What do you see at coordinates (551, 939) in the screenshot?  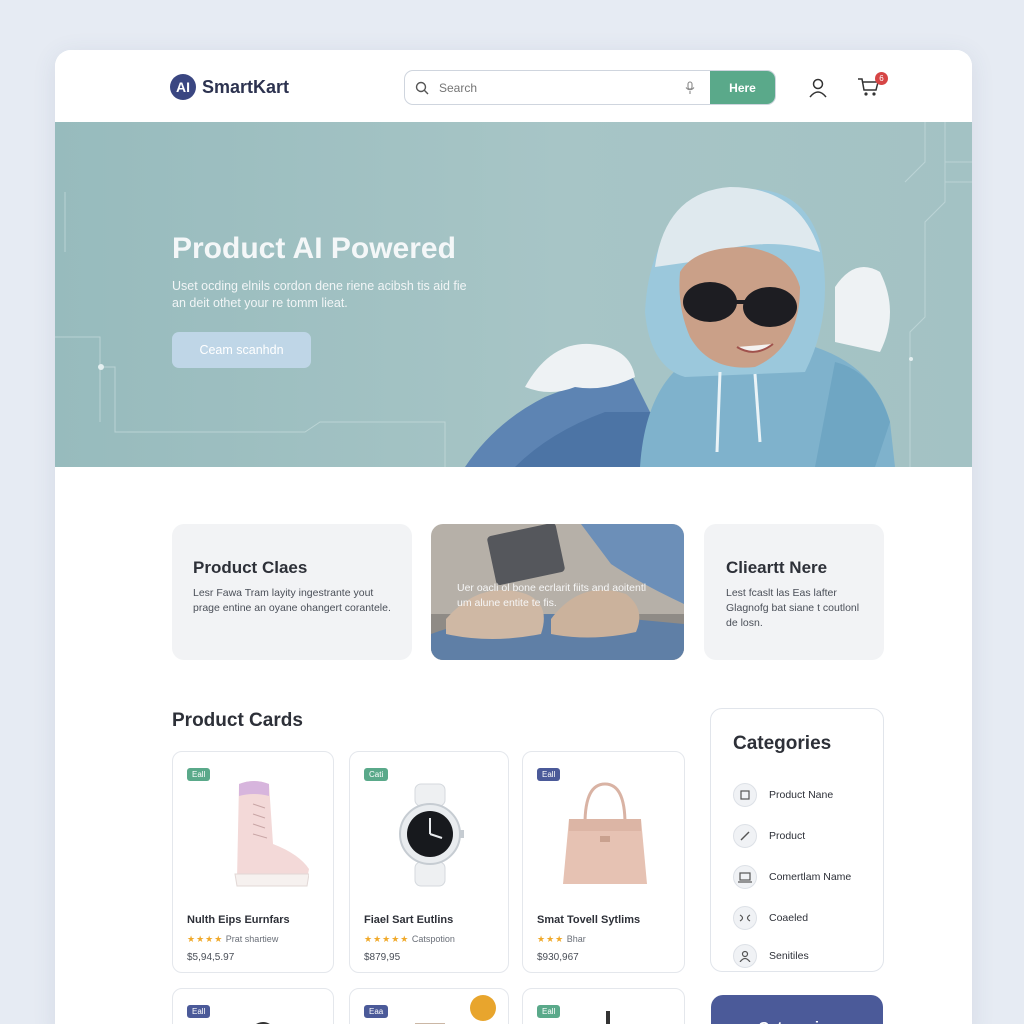 I see `star-rating-icon: ★★★` at bounding box center [551, 939].